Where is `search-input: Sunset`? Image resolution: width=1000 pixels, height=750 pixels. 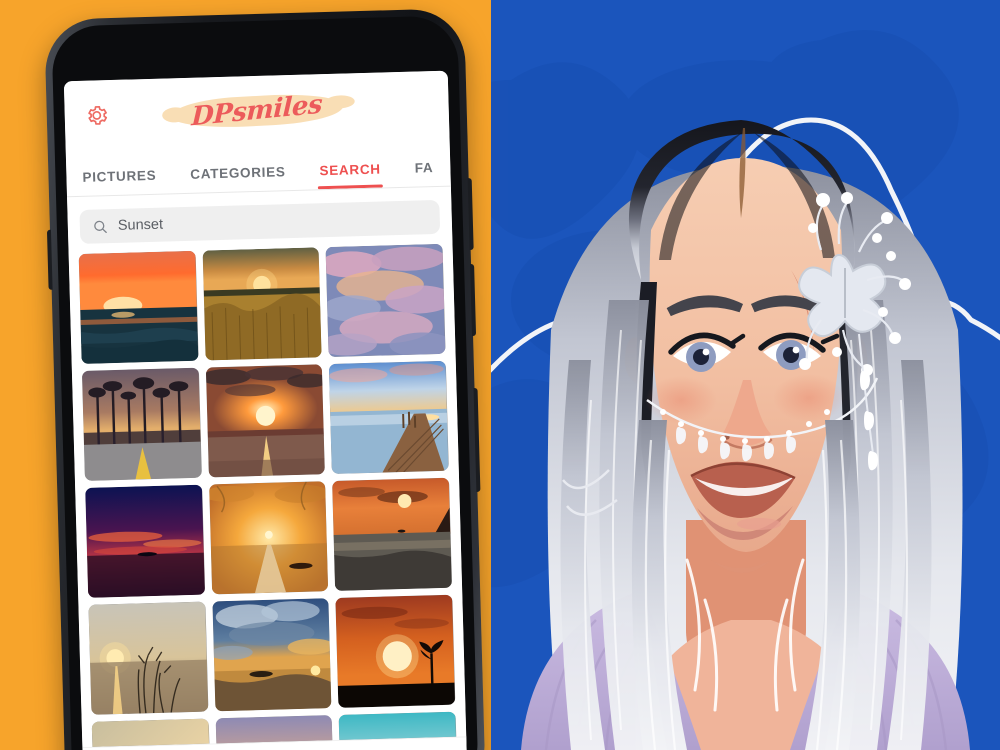
search-input: Sunset is located at coordinates (260, 221).